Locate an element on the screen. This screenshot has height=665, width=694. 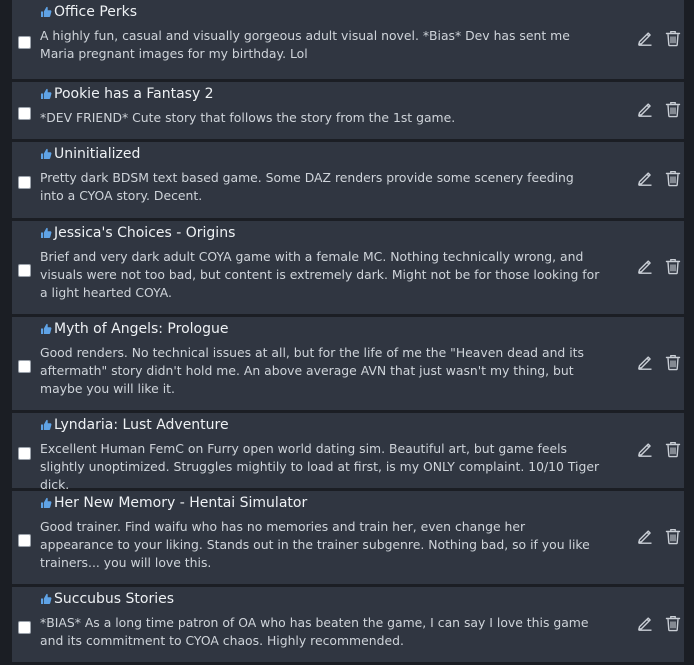
item-title: Pookie has a Fantasy 2 is located at coordinates (127, 94).